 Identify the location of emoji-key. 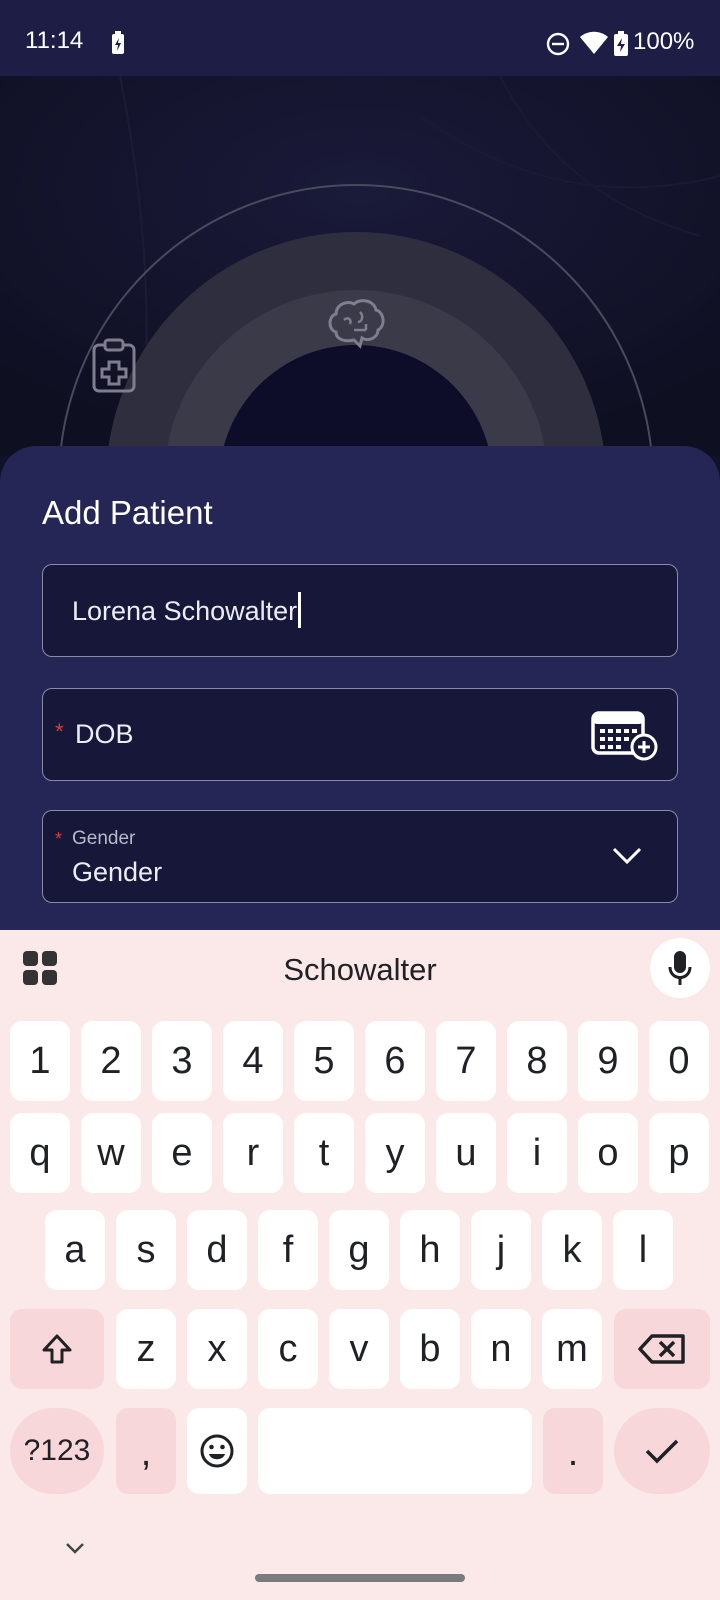
(217, 1451).